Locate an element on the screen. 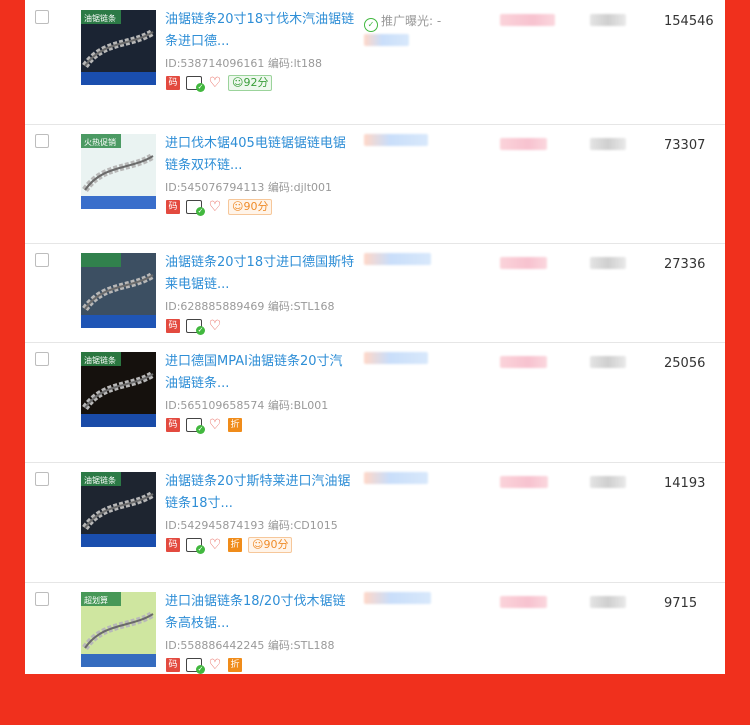 This screenshot has width=750, height=725. product-id-code: ID:545076794113 编码:djlt001 is located at coordinates (248, 187).